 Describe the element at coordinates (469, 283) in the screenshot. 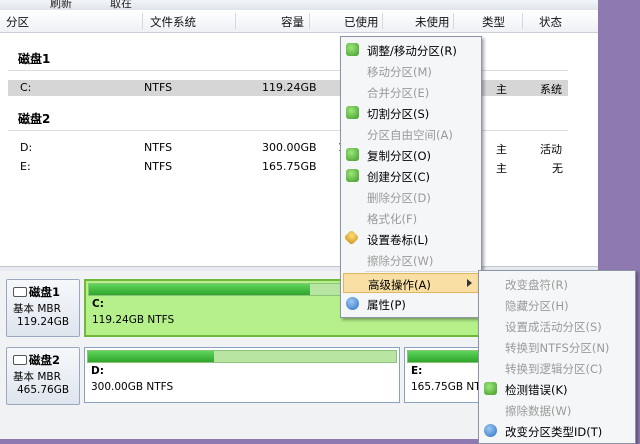

I see `submenu-arrow-icon` at that location.